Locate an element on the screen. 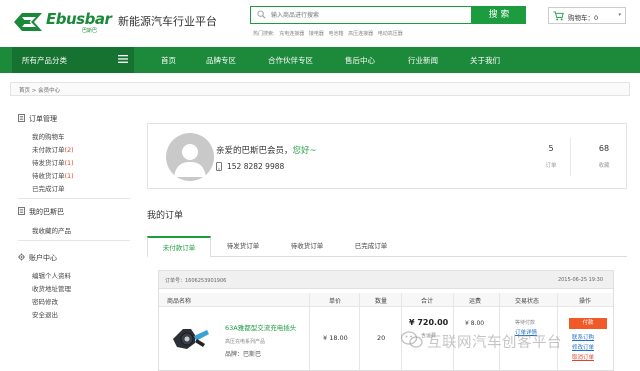 This screenshot has width=640, height=371. search-input is located at coordinates (368, 15).